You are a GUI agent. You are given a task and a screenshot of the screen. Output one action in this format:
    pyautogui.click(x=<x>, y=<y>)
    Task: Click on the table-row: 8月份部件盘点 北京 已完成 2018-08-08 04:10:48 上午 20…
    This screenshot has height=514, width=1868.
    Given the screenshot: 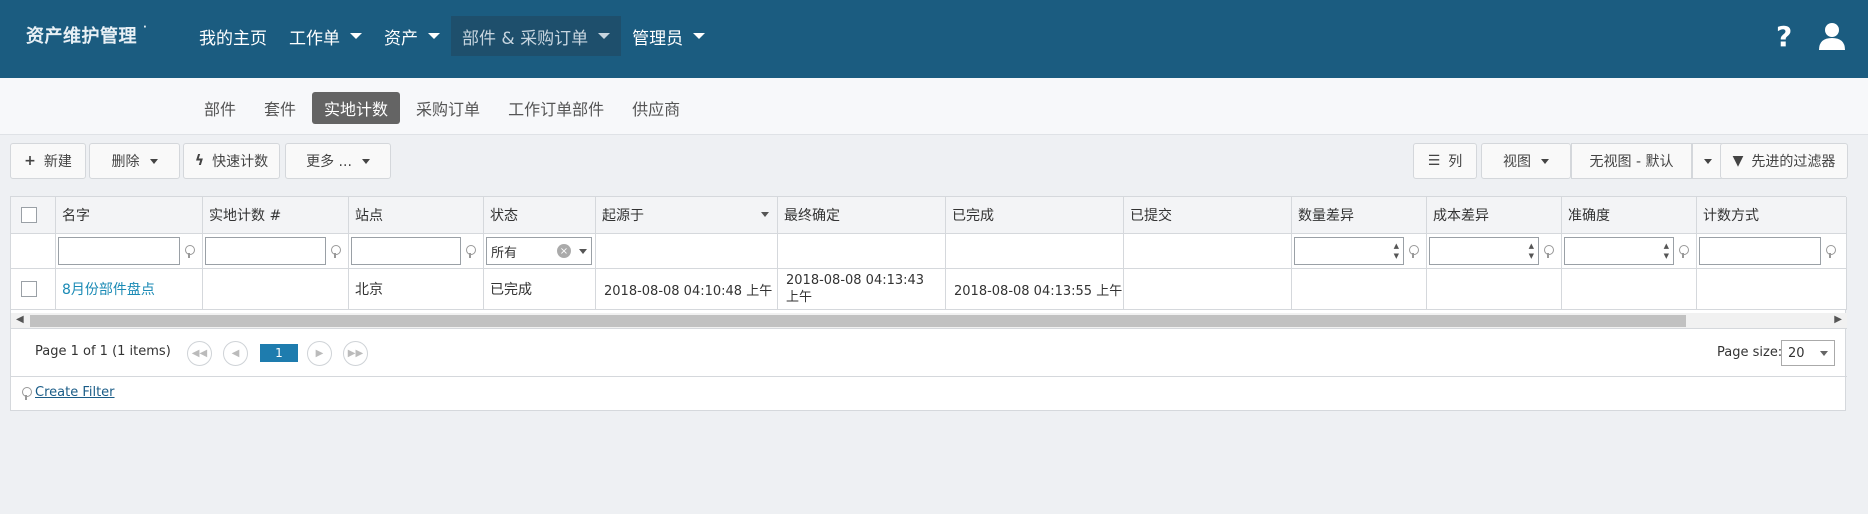 What is the action you would take?
    pyautogui.click(x=929, y=289)
    